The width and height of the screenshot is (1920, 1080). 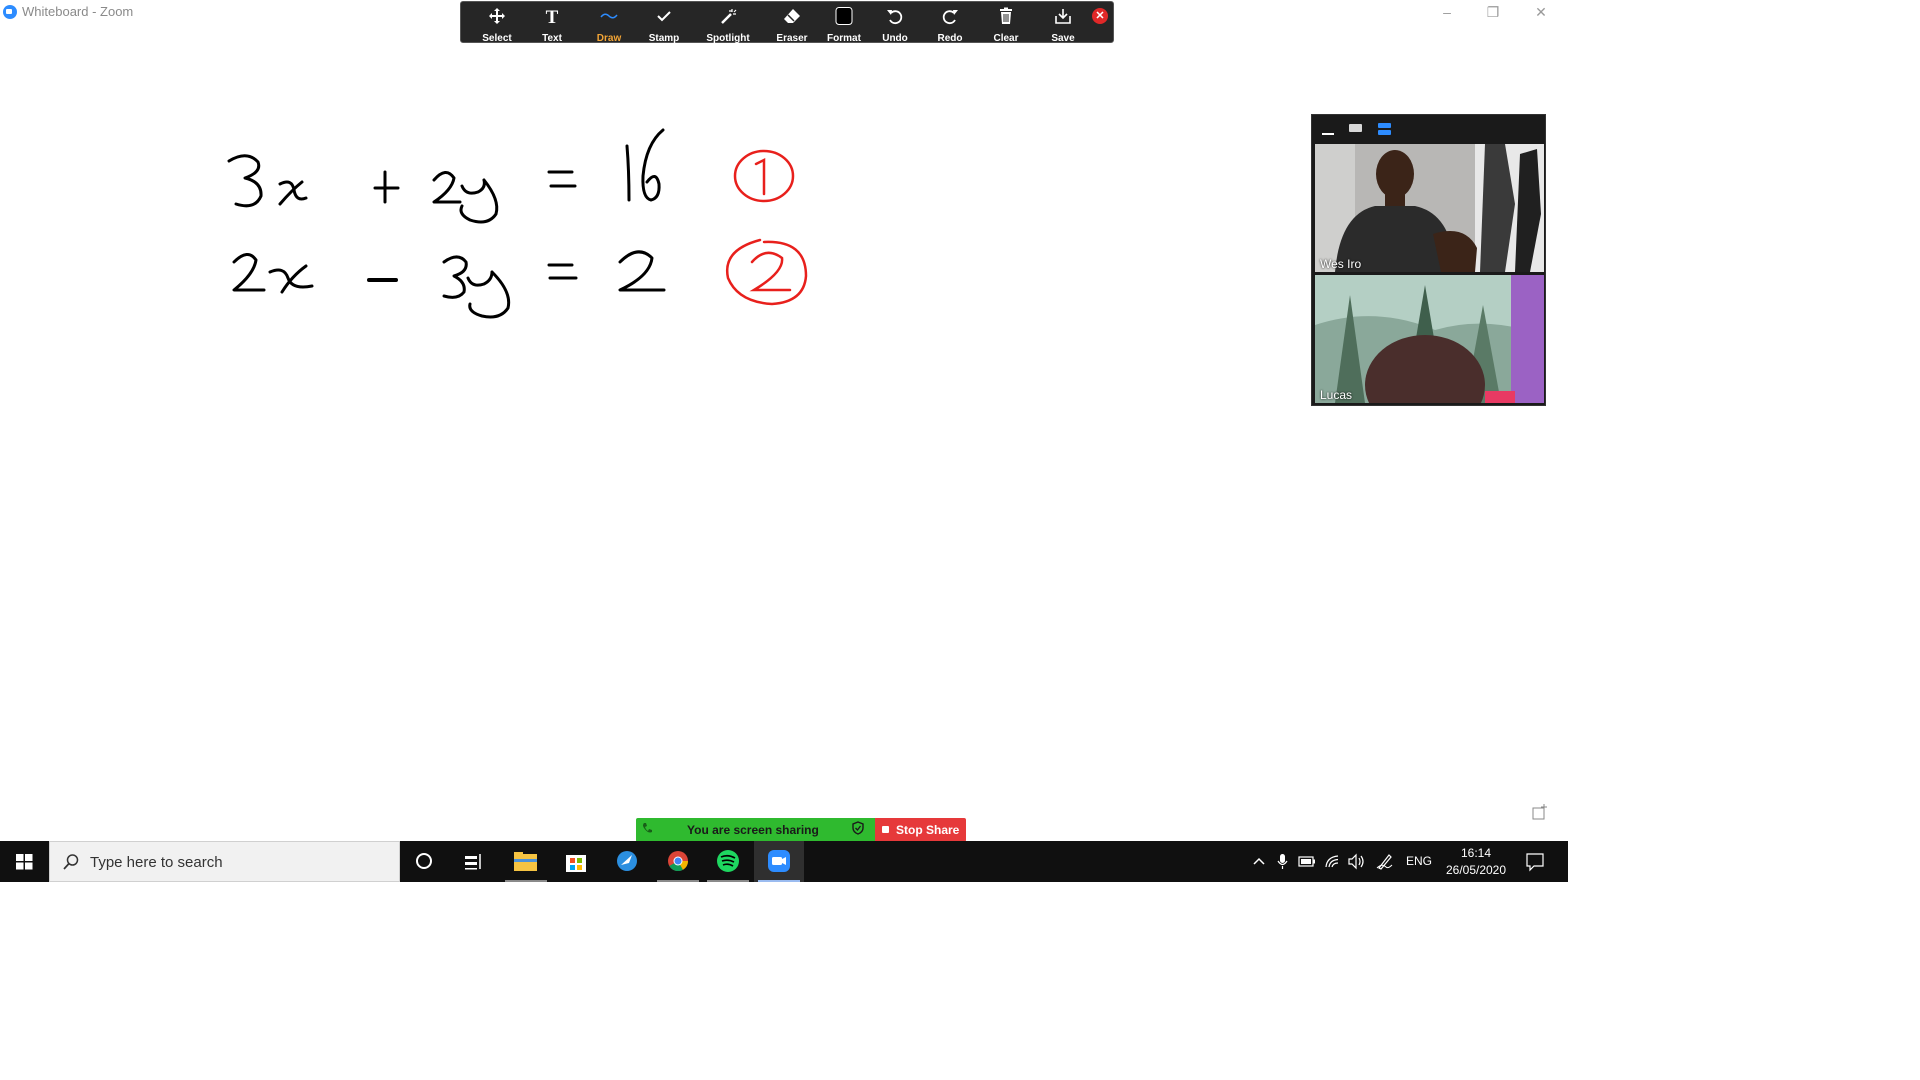 What do you see at coordinates (71, 864) in the screenshot?
I see `search-icon` at bounding box center [71, 864].